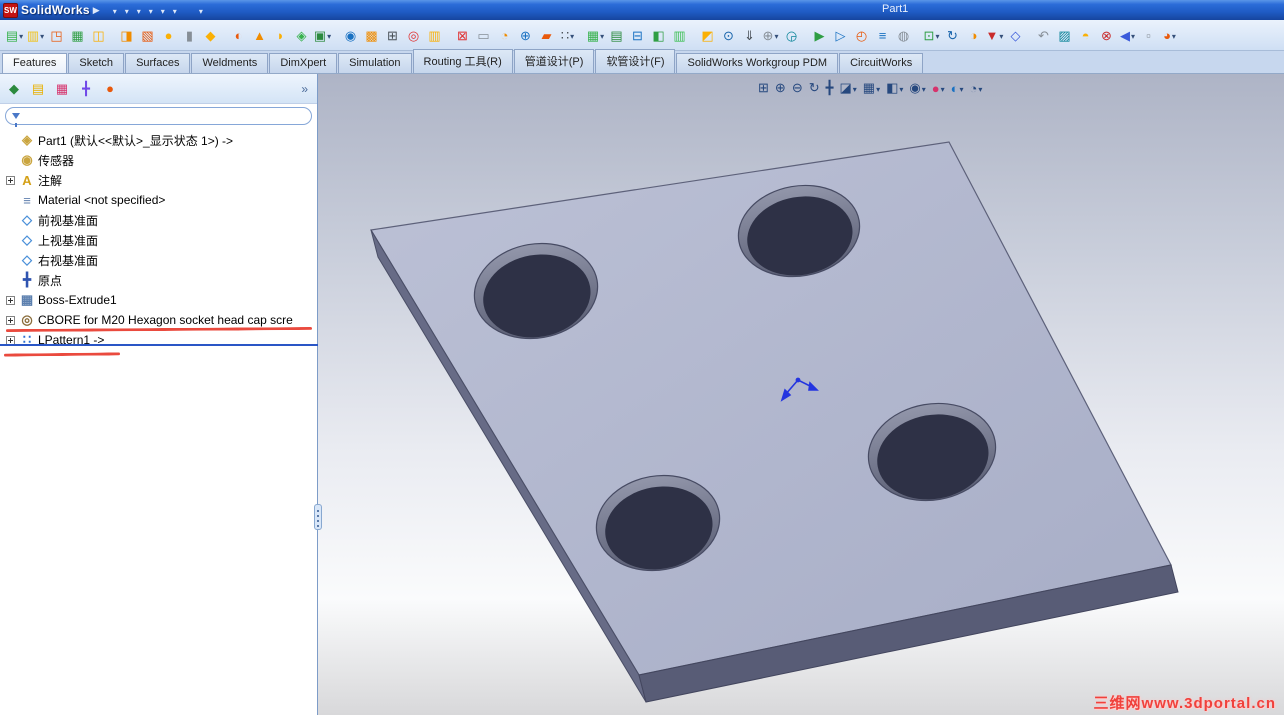  What do you see at coordinates (238, 35) in the screenshot?
I see `toolbar2-icon: ◐` at bounding box center [238, 35].